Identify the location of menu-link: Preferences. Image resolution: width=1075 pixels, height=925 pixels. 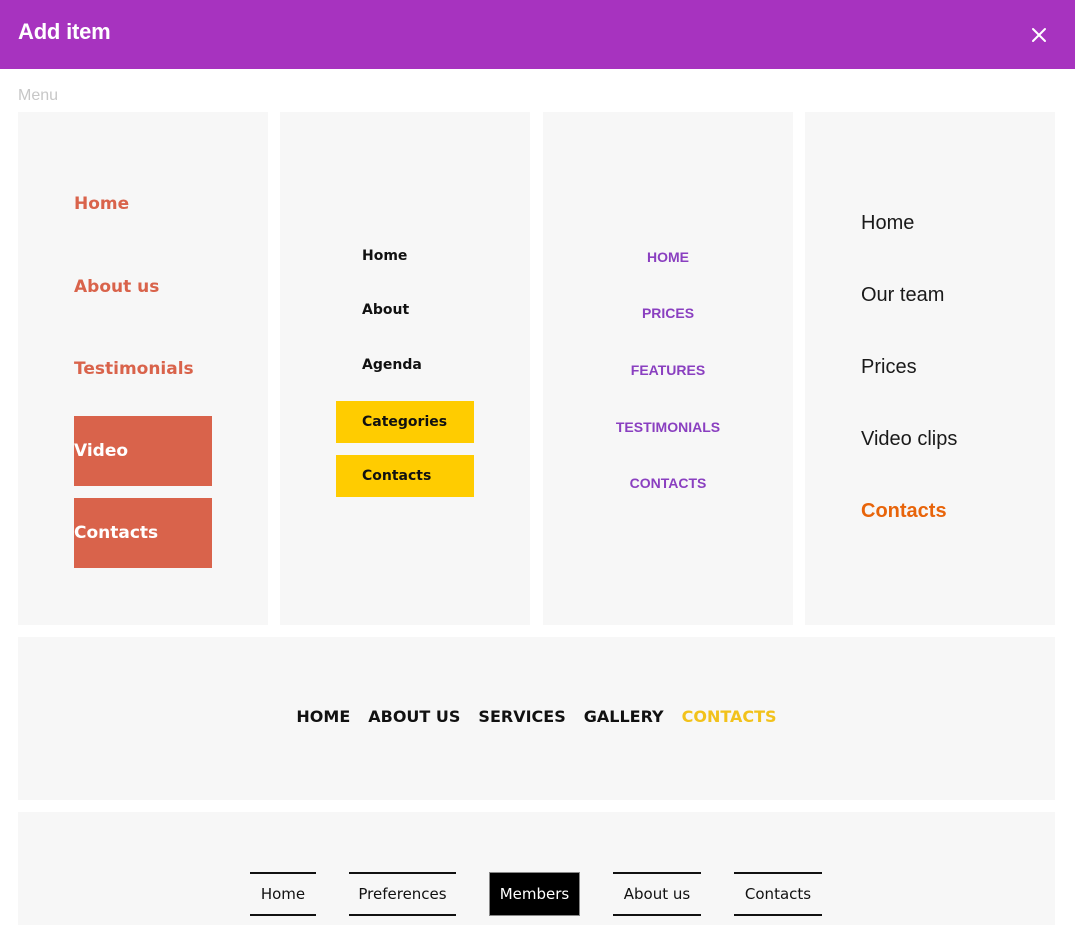
(402, 894).